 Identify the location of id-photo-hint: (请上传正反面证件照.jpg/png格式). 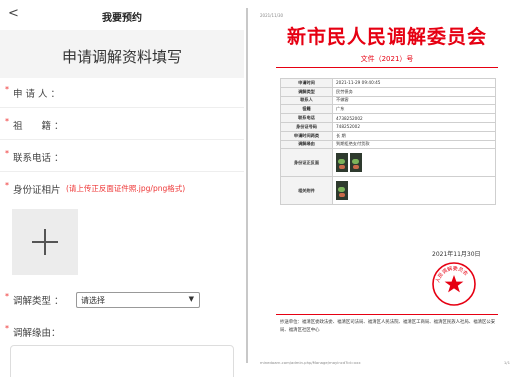
(126, 188).